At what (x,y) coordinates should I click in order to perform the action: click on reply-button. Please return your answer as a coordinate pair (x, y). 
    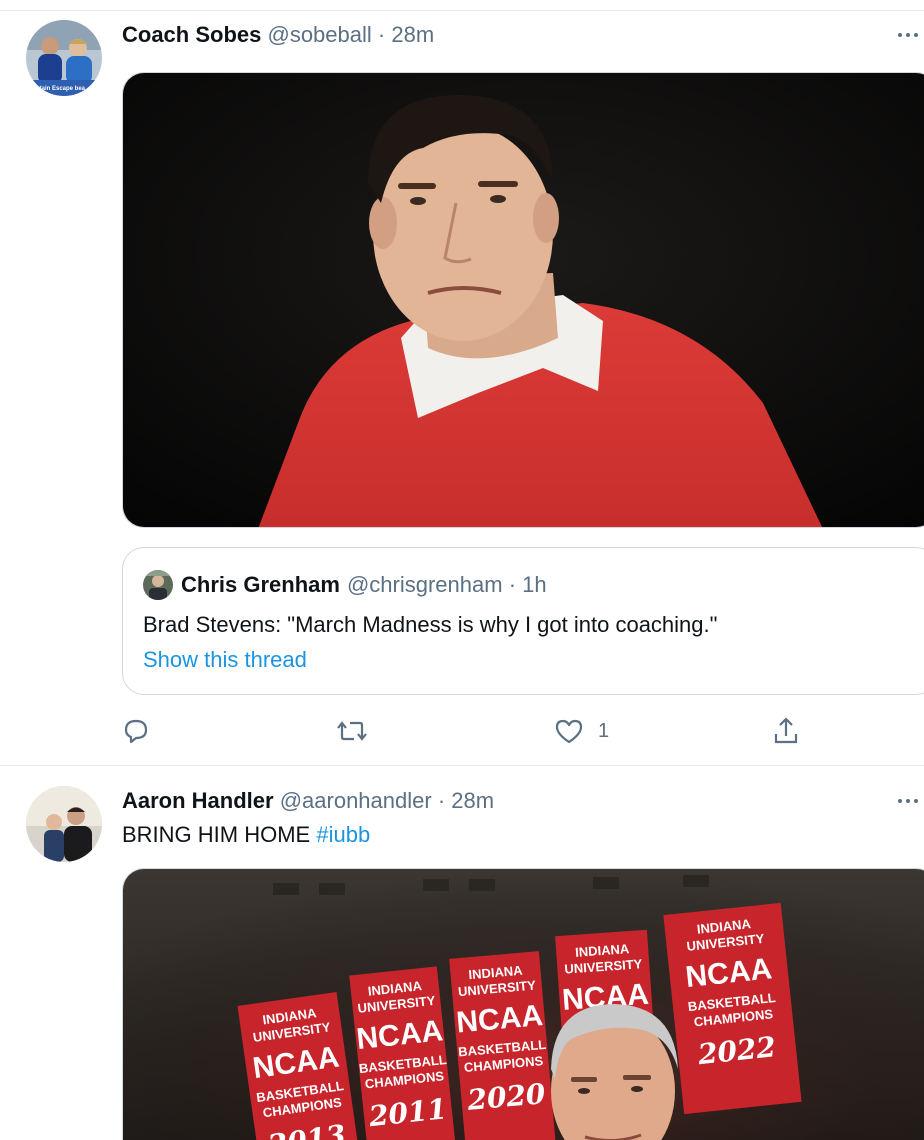
    Looking at the image, I should click on (136, 731).